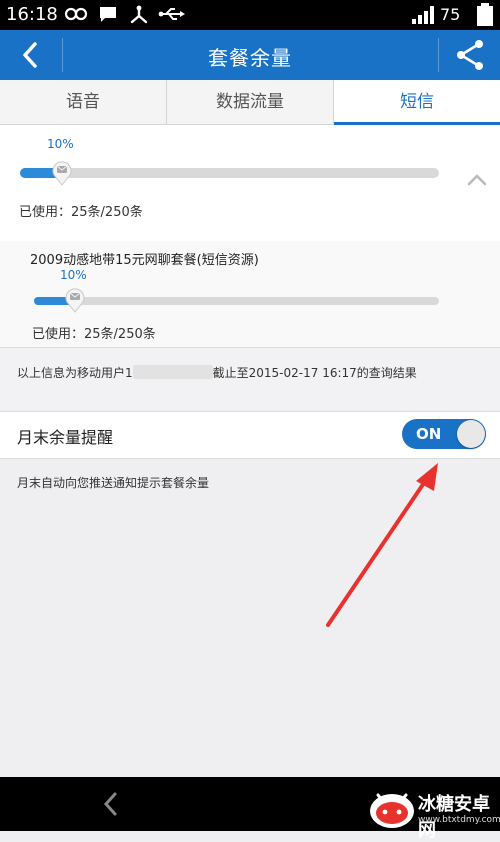  I want to click on watermark: 冰糖安卓网 www.btxtdmy.com, so click(433, 814).